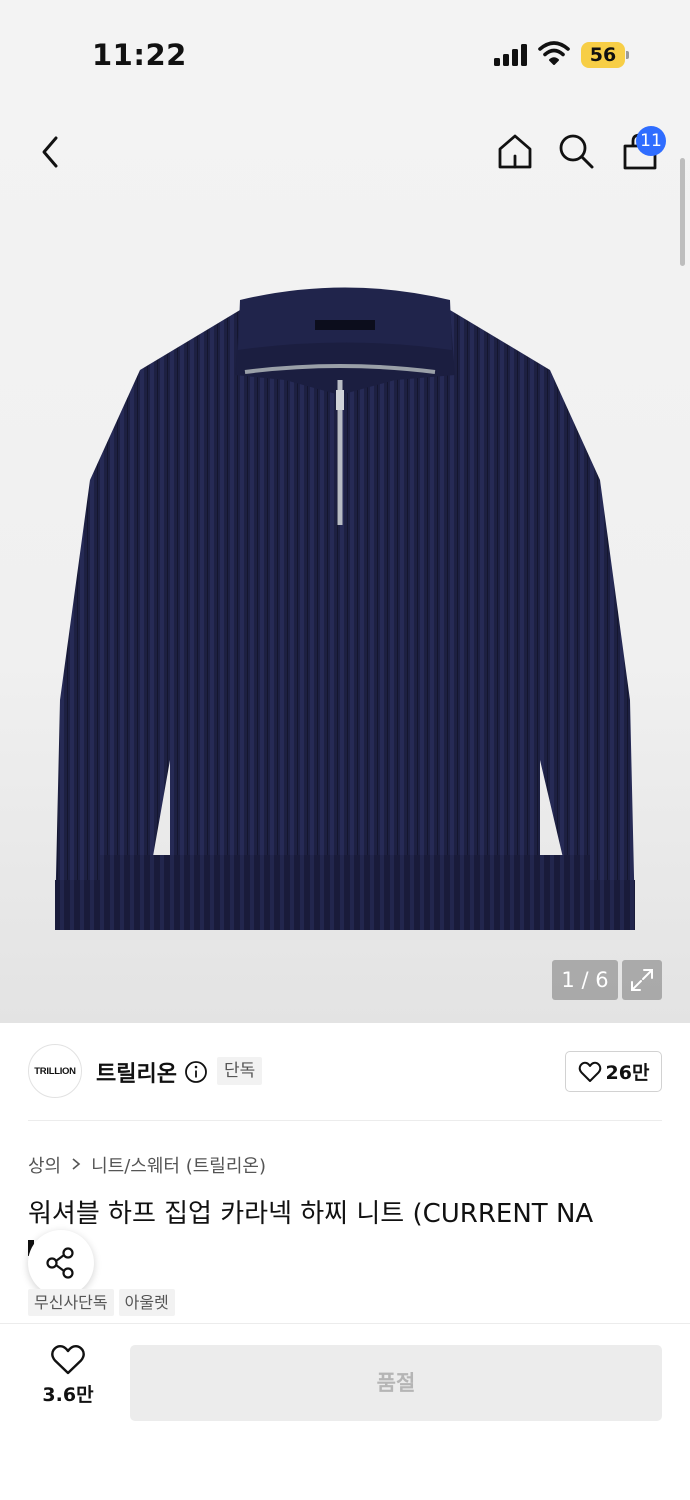 This screenshot has height=1500, width=690. What do you see at coordinates (44, 1165) in the screenshot?
I see `breadcrumb-category: 상의` at bounding box center [44, 1165].